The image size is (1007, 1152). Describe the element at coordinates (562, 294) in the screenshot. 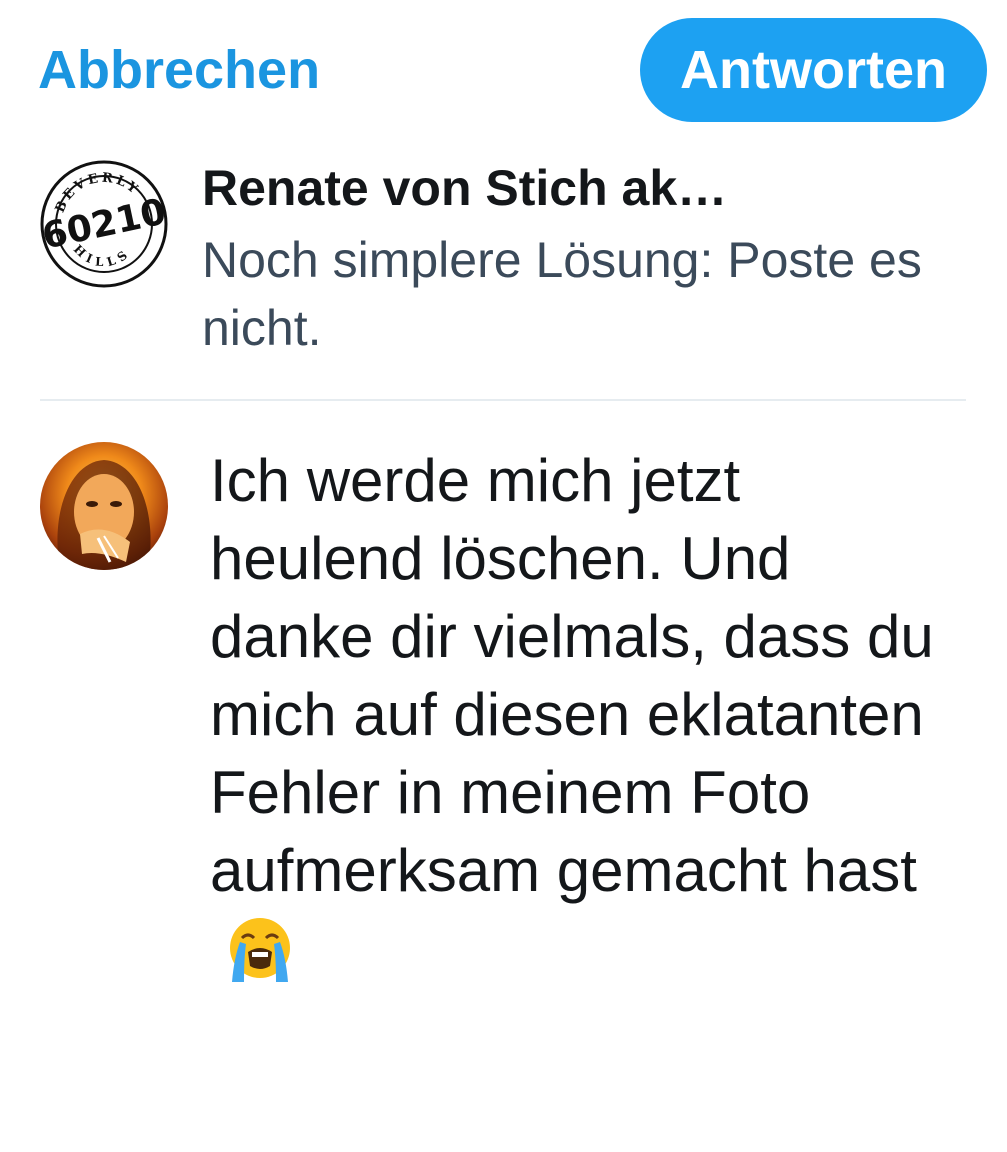

I see `quoted-tweet-text: Noch simplere Lösung: Poste es nicht.` at that location.